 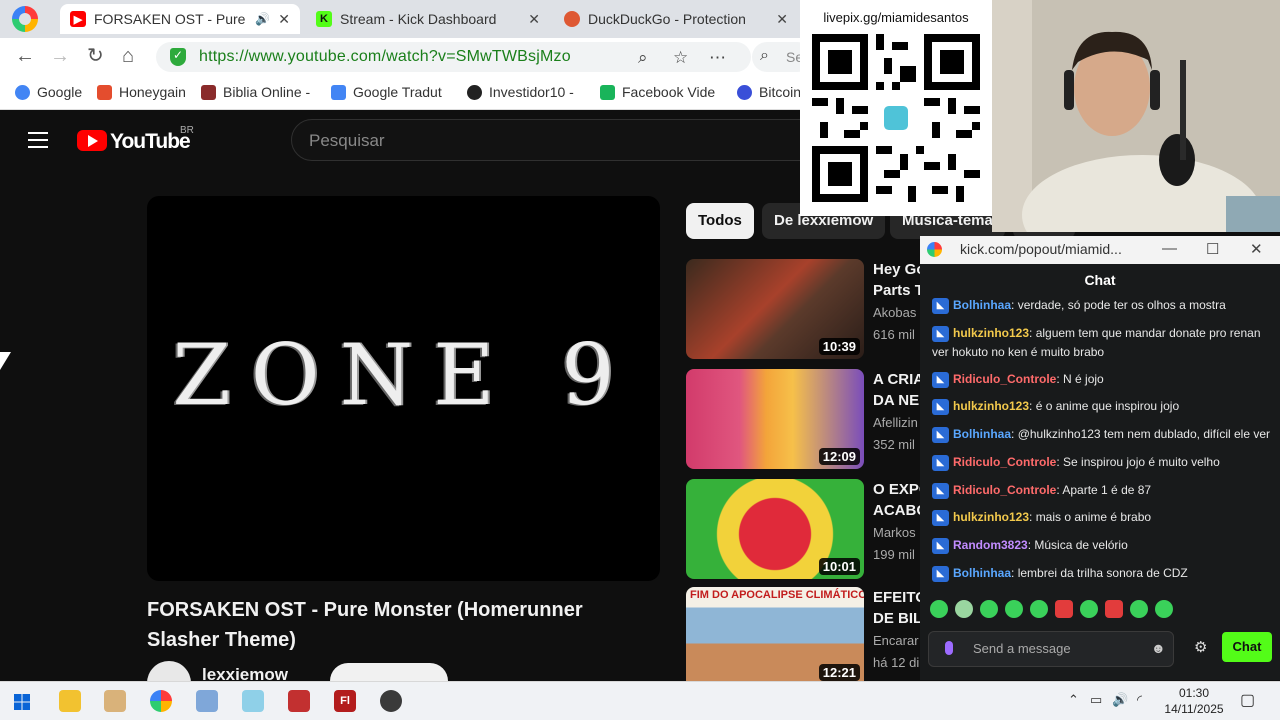 What do you see at coordinates (894, 334) in the screenshot?
I see `recommendation-views: 616 mil` at bounding box center [894, 334].